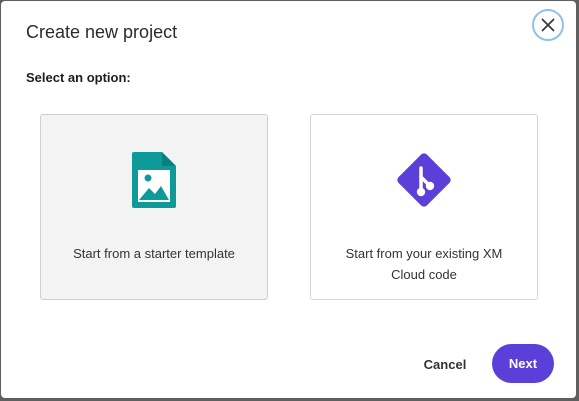  I want to click on option-label: Start from your existing XM Cloud code, so click(424, 264).